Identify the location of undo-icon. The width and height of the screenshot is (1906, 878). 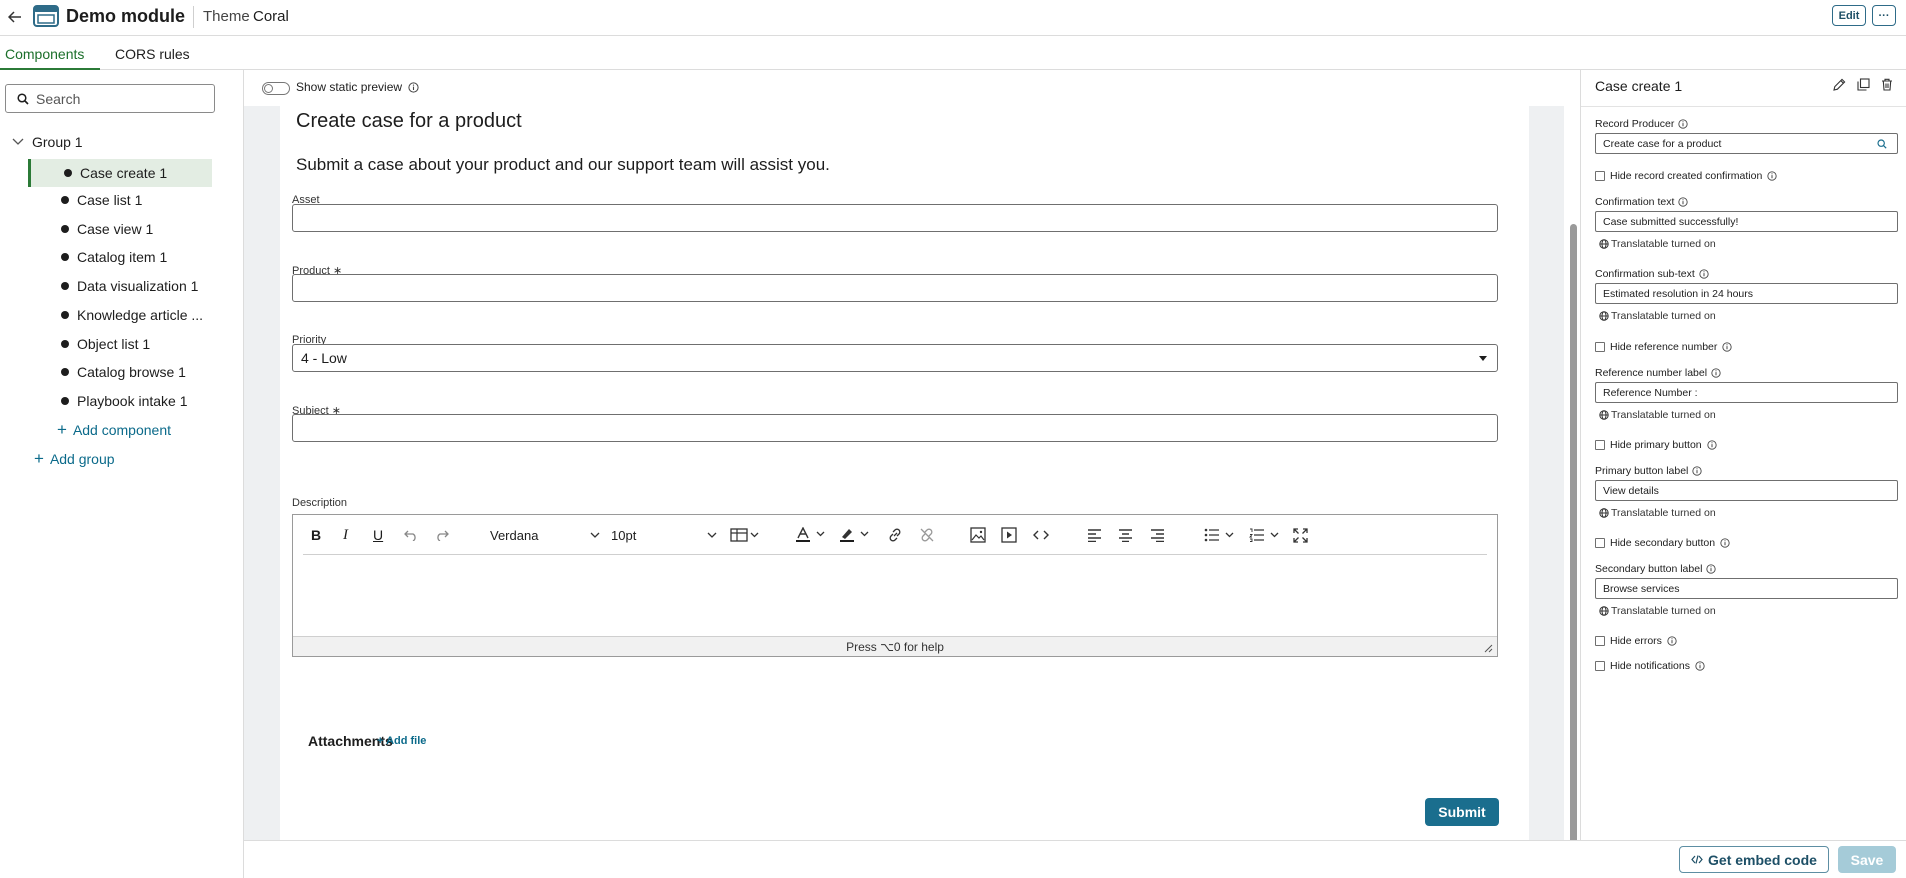
(411, 535).